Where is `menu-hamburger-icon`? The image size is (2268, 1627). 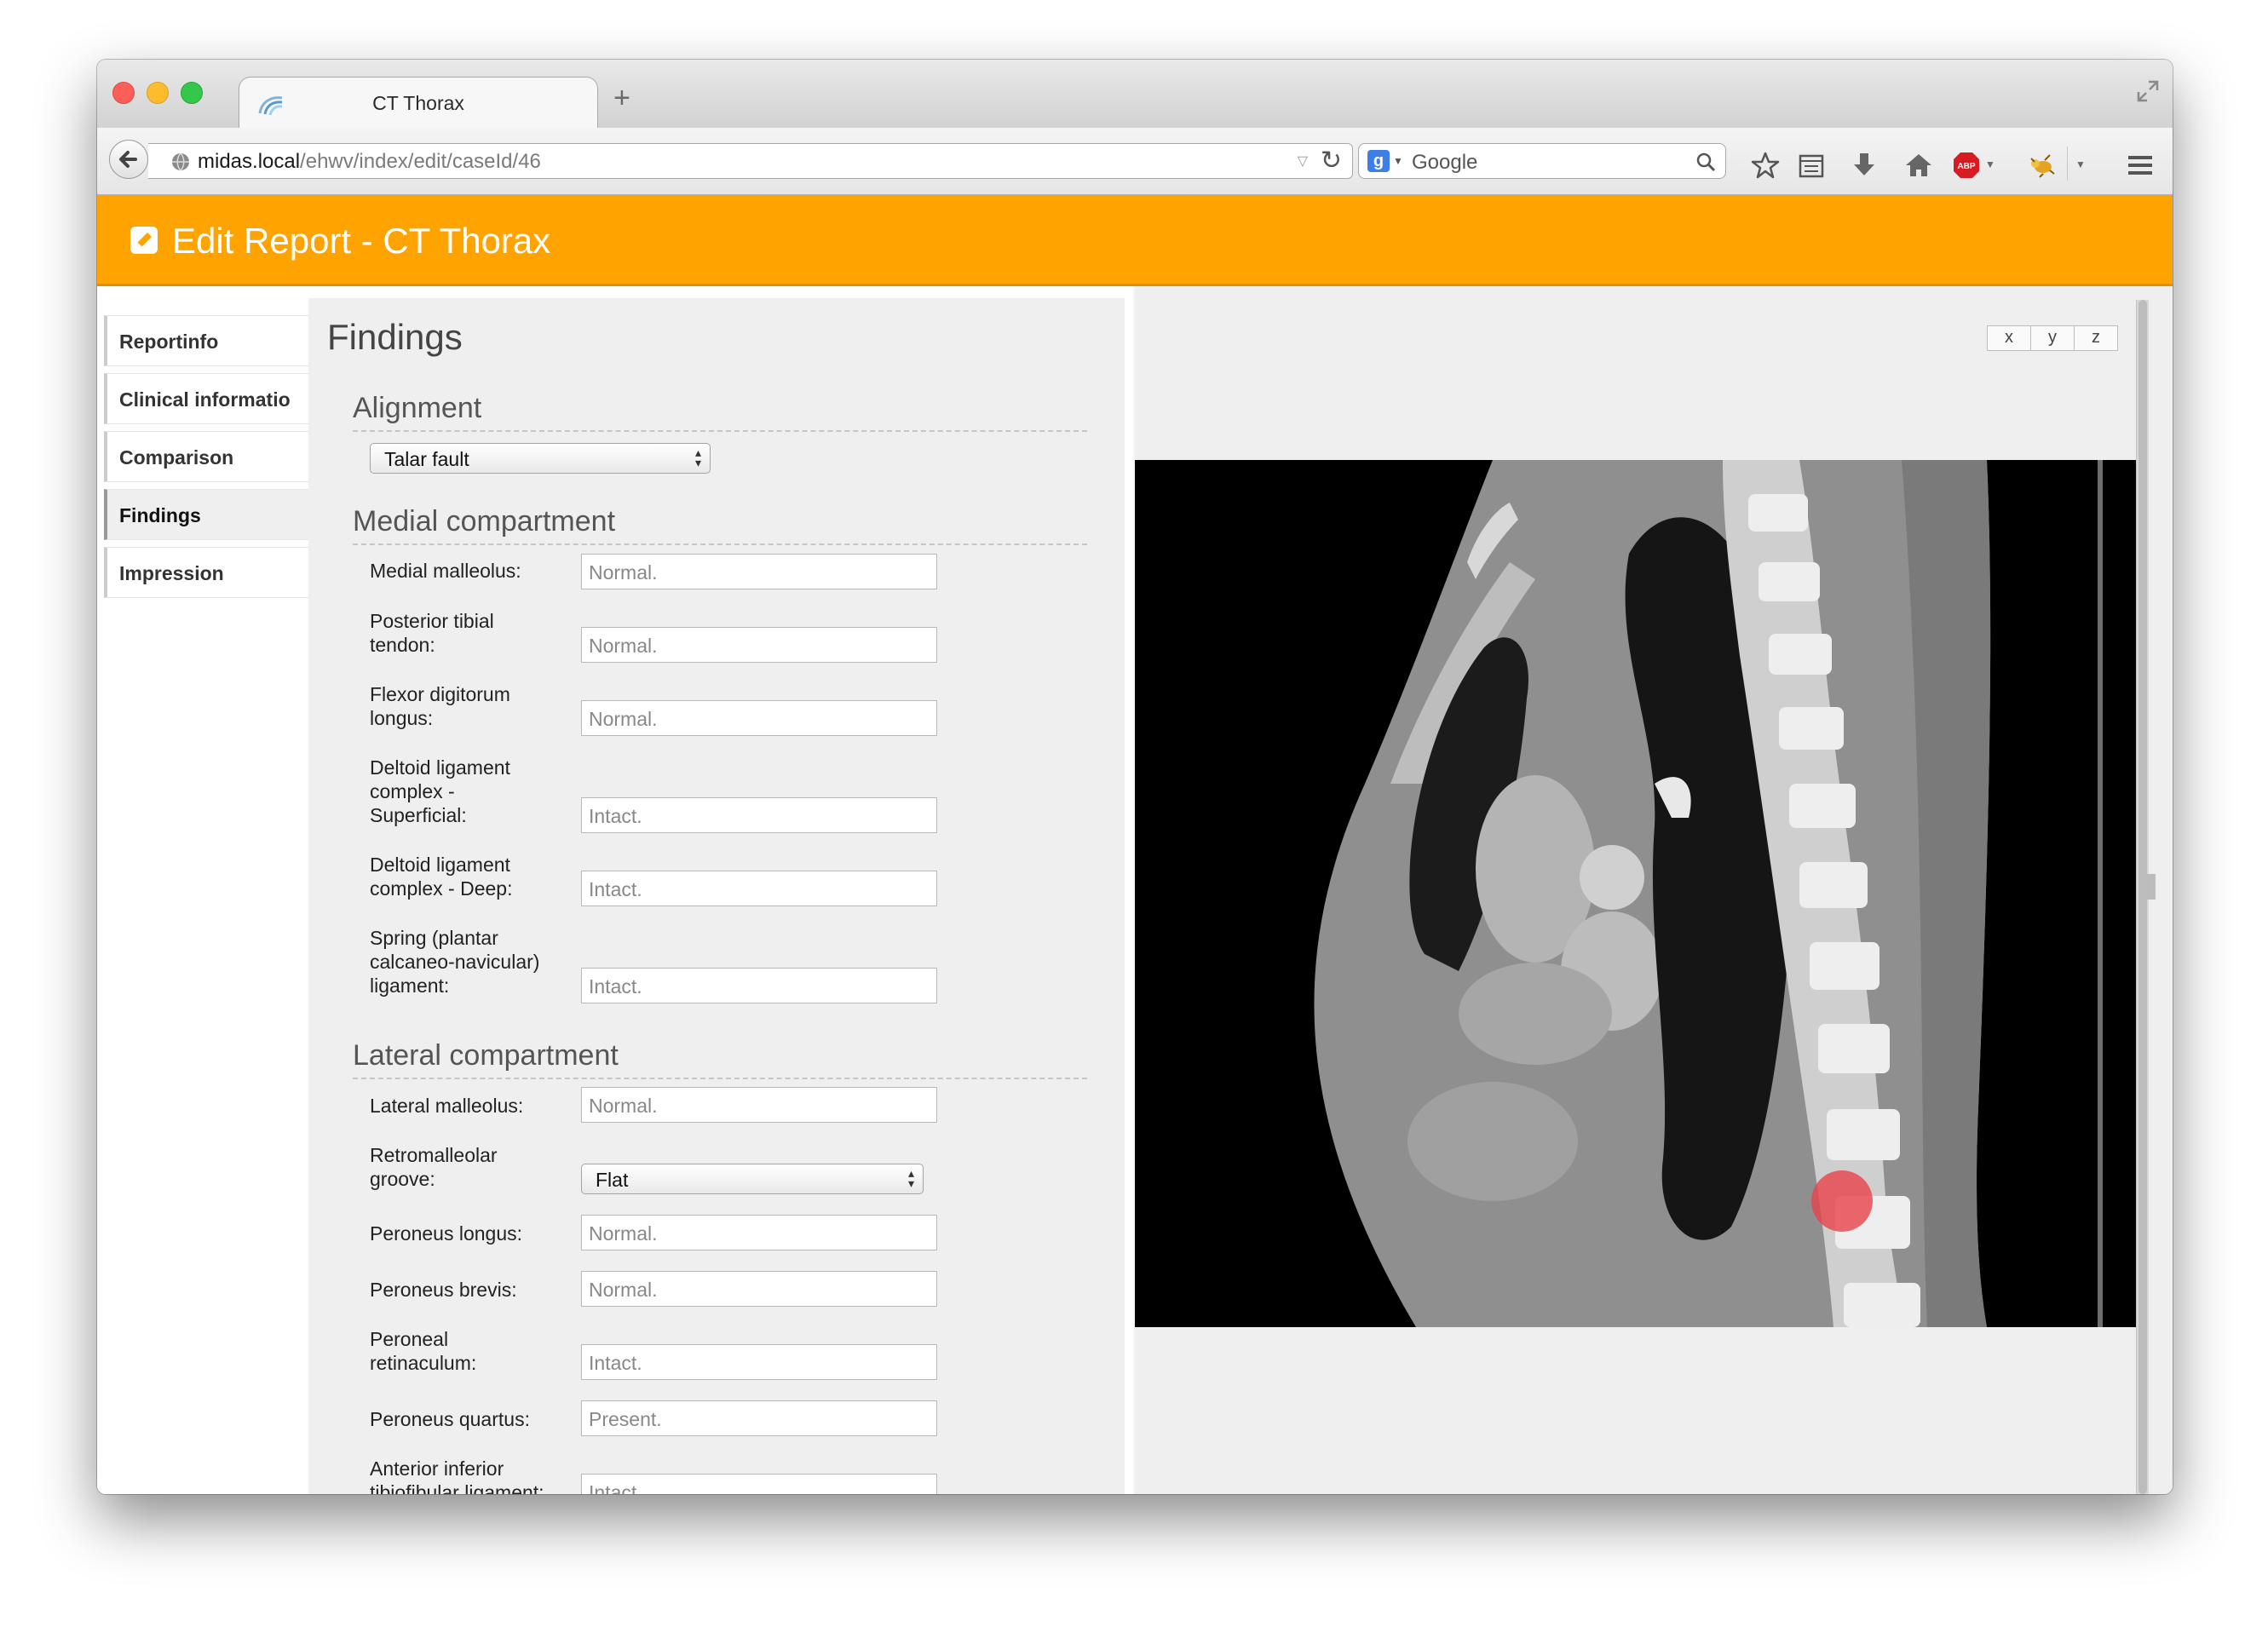 menu-hamburger-icon is located at coordinates (2141, 165).